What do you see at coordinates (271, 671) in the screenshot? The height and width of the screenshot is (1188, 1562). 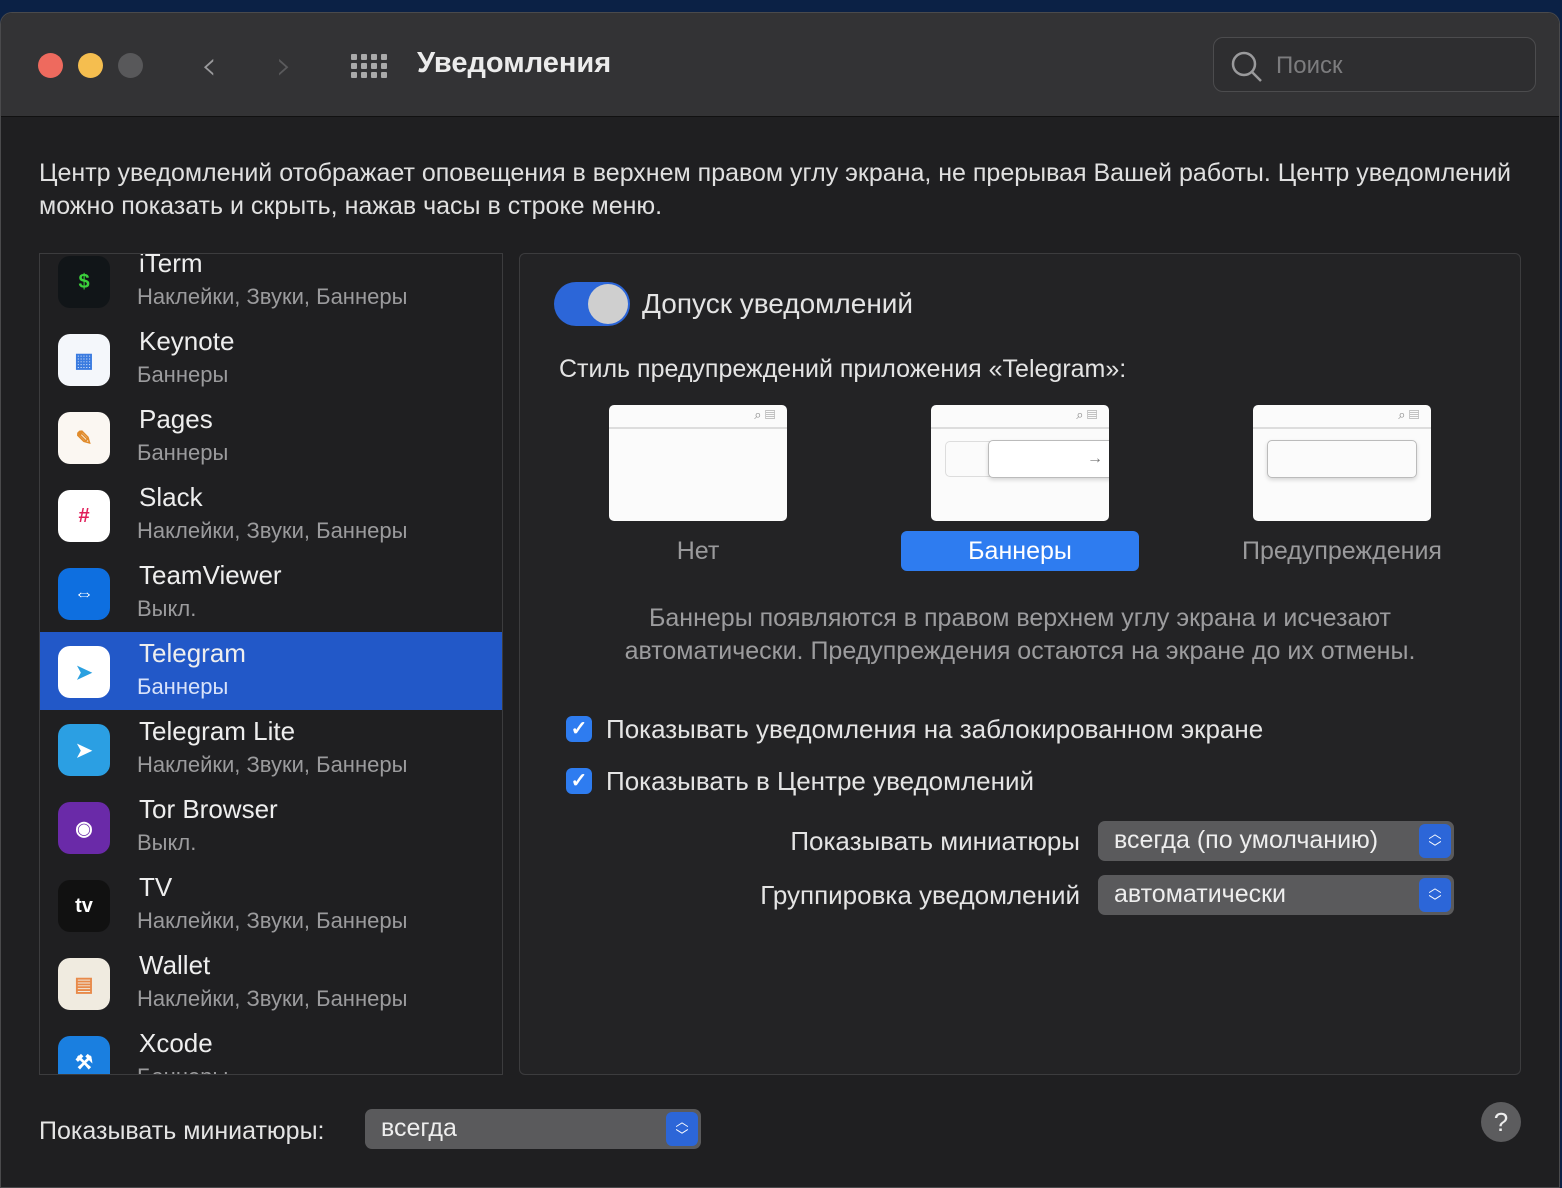 I see `app-list-item: ➤ Telegram Баннеры` at bounding box center [271, 671].